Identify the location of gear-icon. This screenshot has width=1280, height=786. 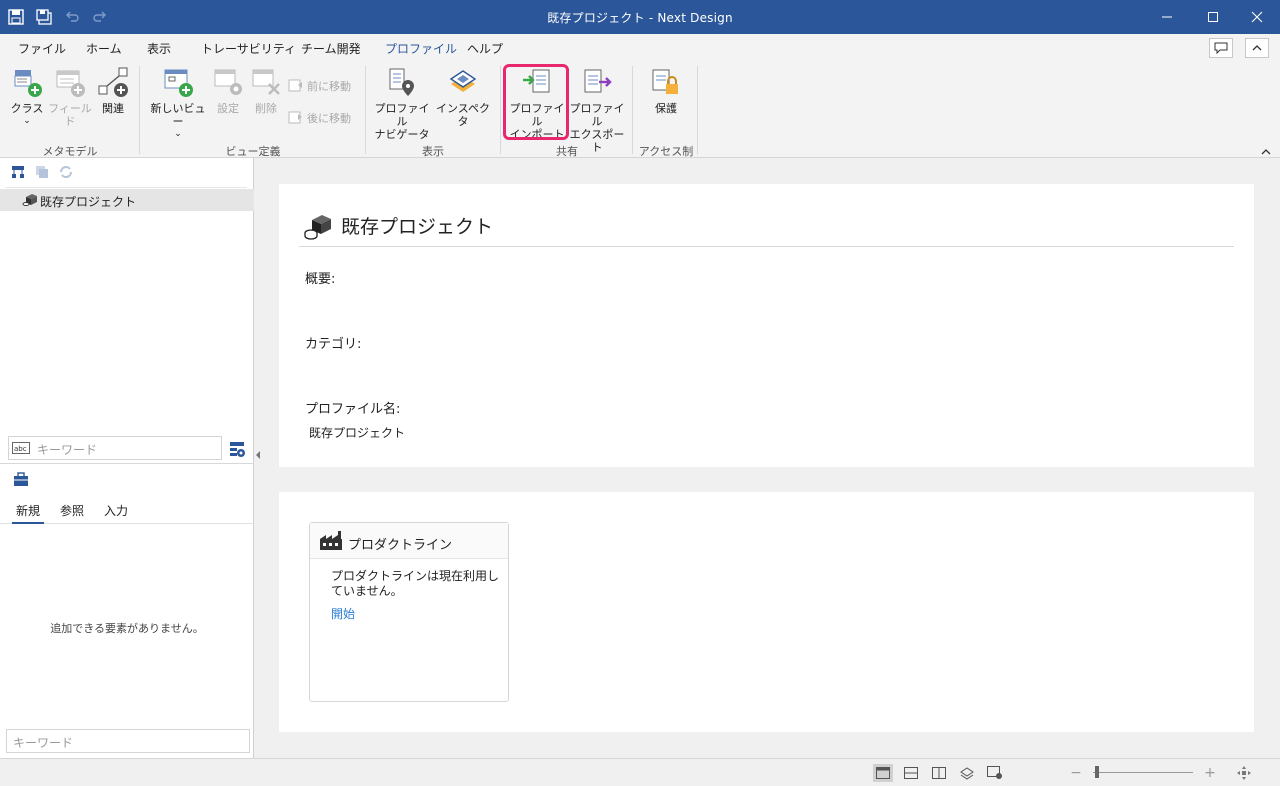
(228, 82).